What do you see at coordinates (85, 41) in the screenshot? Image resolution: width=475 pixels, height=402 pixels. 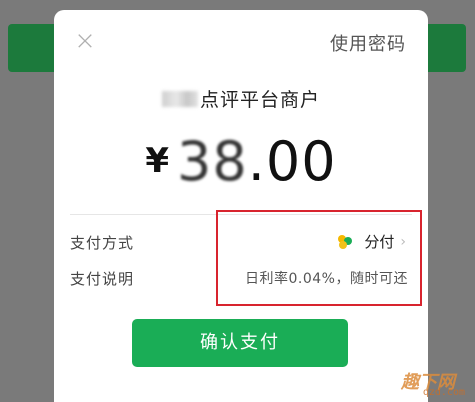 I see `close-icon: ×` at bounding box center [85, 41].